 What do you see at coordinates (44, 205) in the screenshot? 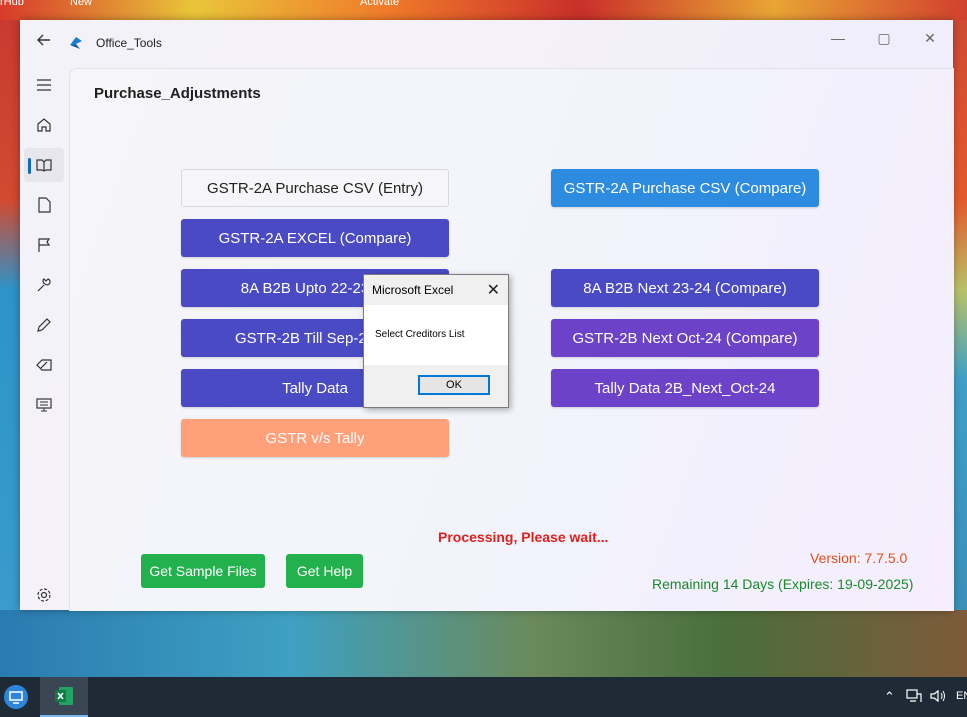
I see `nav-document-icon` at bounding box center [44, 205].